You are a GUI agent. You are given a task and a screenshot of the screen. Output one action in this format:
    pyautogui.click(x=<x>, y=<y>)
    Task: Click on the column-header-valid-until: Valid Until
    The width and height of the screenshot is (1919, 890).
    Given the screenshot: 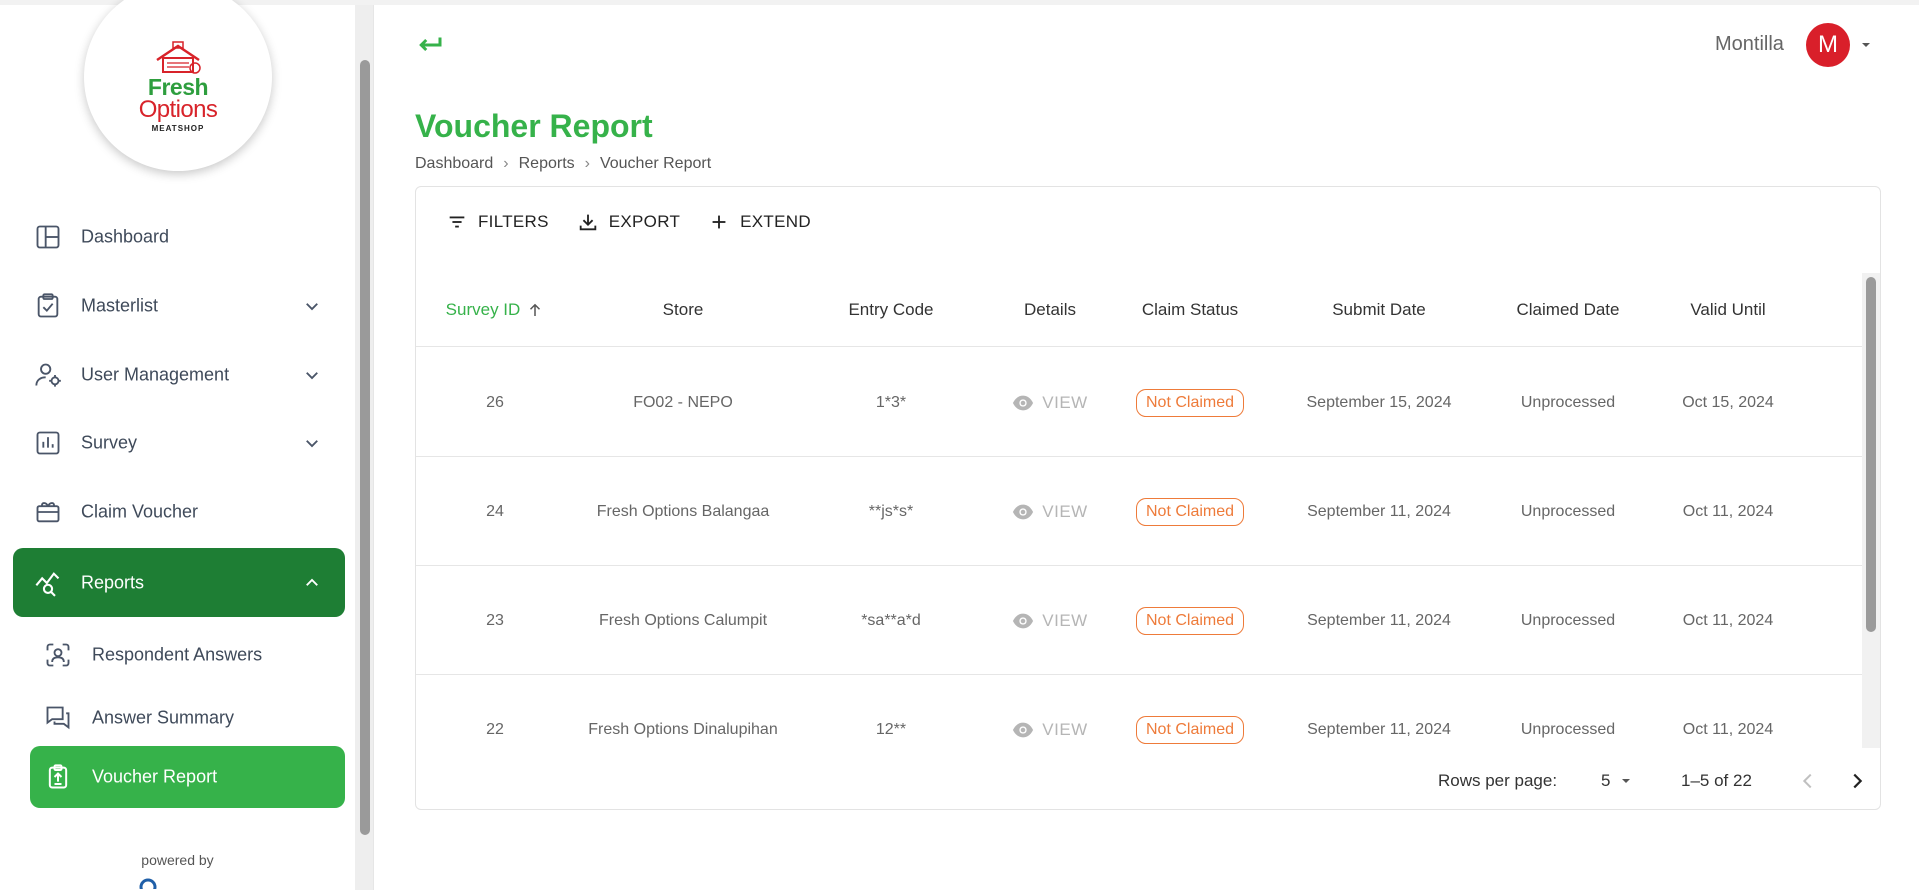 What is the action you would take?
    pyautogui.click(x=1728, y=310)
    